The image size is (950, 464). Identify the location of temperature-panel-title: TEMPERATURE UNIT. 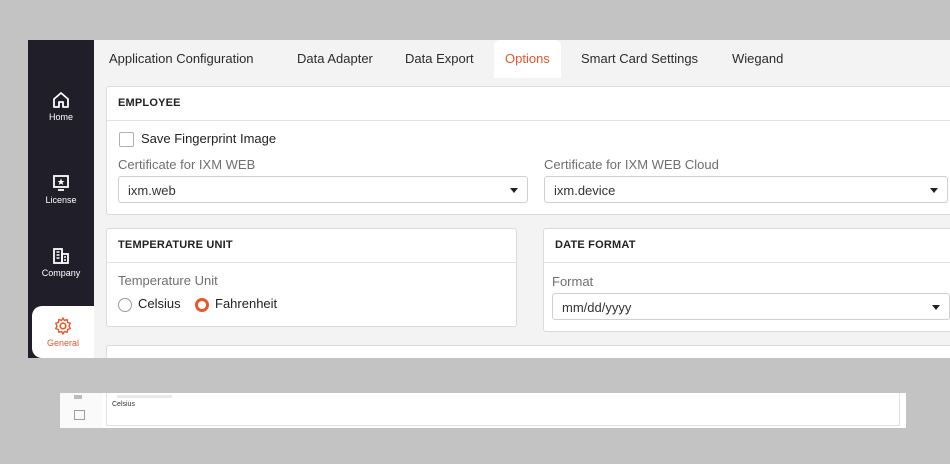
(311, 246).